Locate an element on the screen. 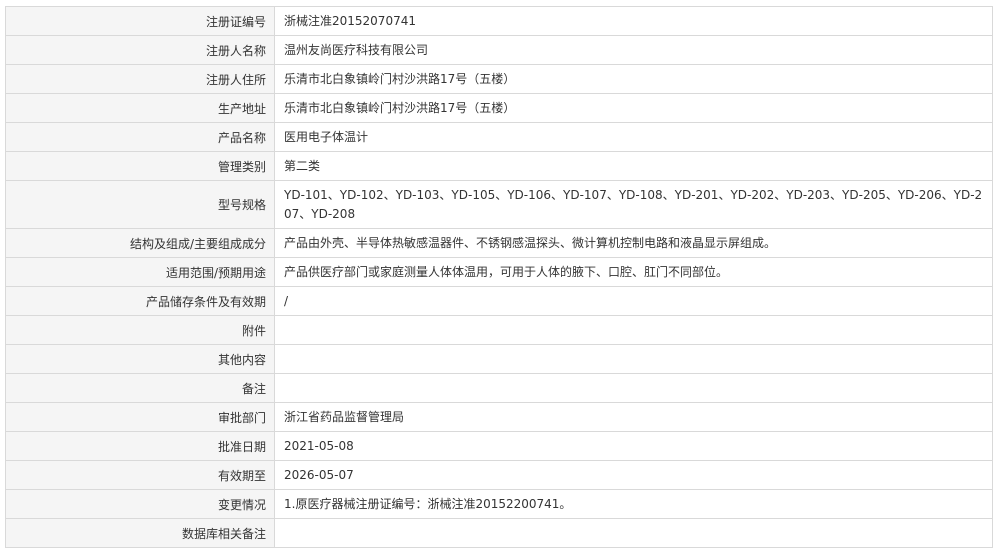 The width and height of the screenshot is (994, 550). row-registration-number: 注册证编号 浙械注准20152070741 is located at coordinates (499, 21).